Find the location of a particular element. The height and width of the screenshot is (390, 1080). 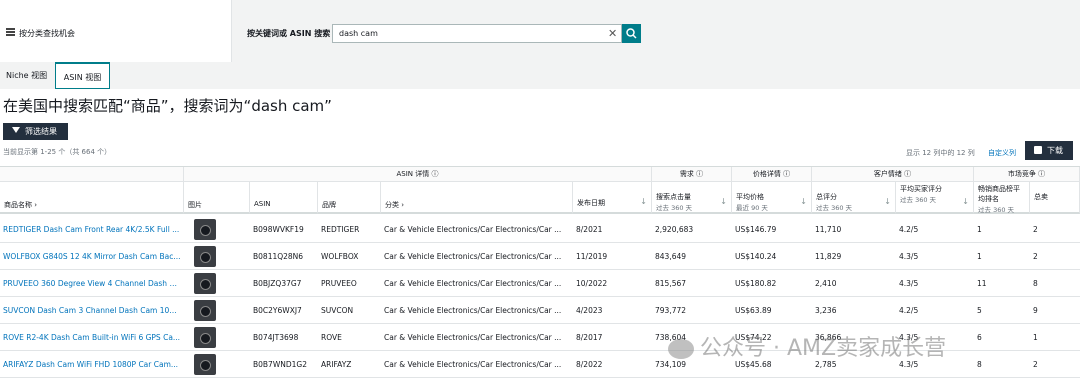

cell-clicks: 815,567 is located at coordinates (671, 283).